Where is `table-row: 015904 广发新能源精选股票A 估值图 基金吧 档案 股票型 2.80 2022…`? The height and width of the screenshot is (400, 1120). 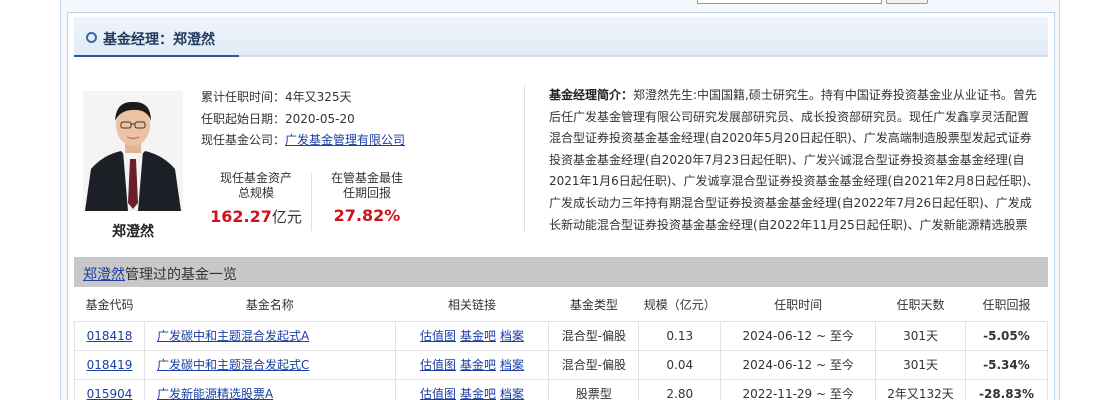
table-row: 015904 广发新能源精选股票A 估值图 基金吧 档案 股票型 2.80 2022… is located at coordinates (561, 389).